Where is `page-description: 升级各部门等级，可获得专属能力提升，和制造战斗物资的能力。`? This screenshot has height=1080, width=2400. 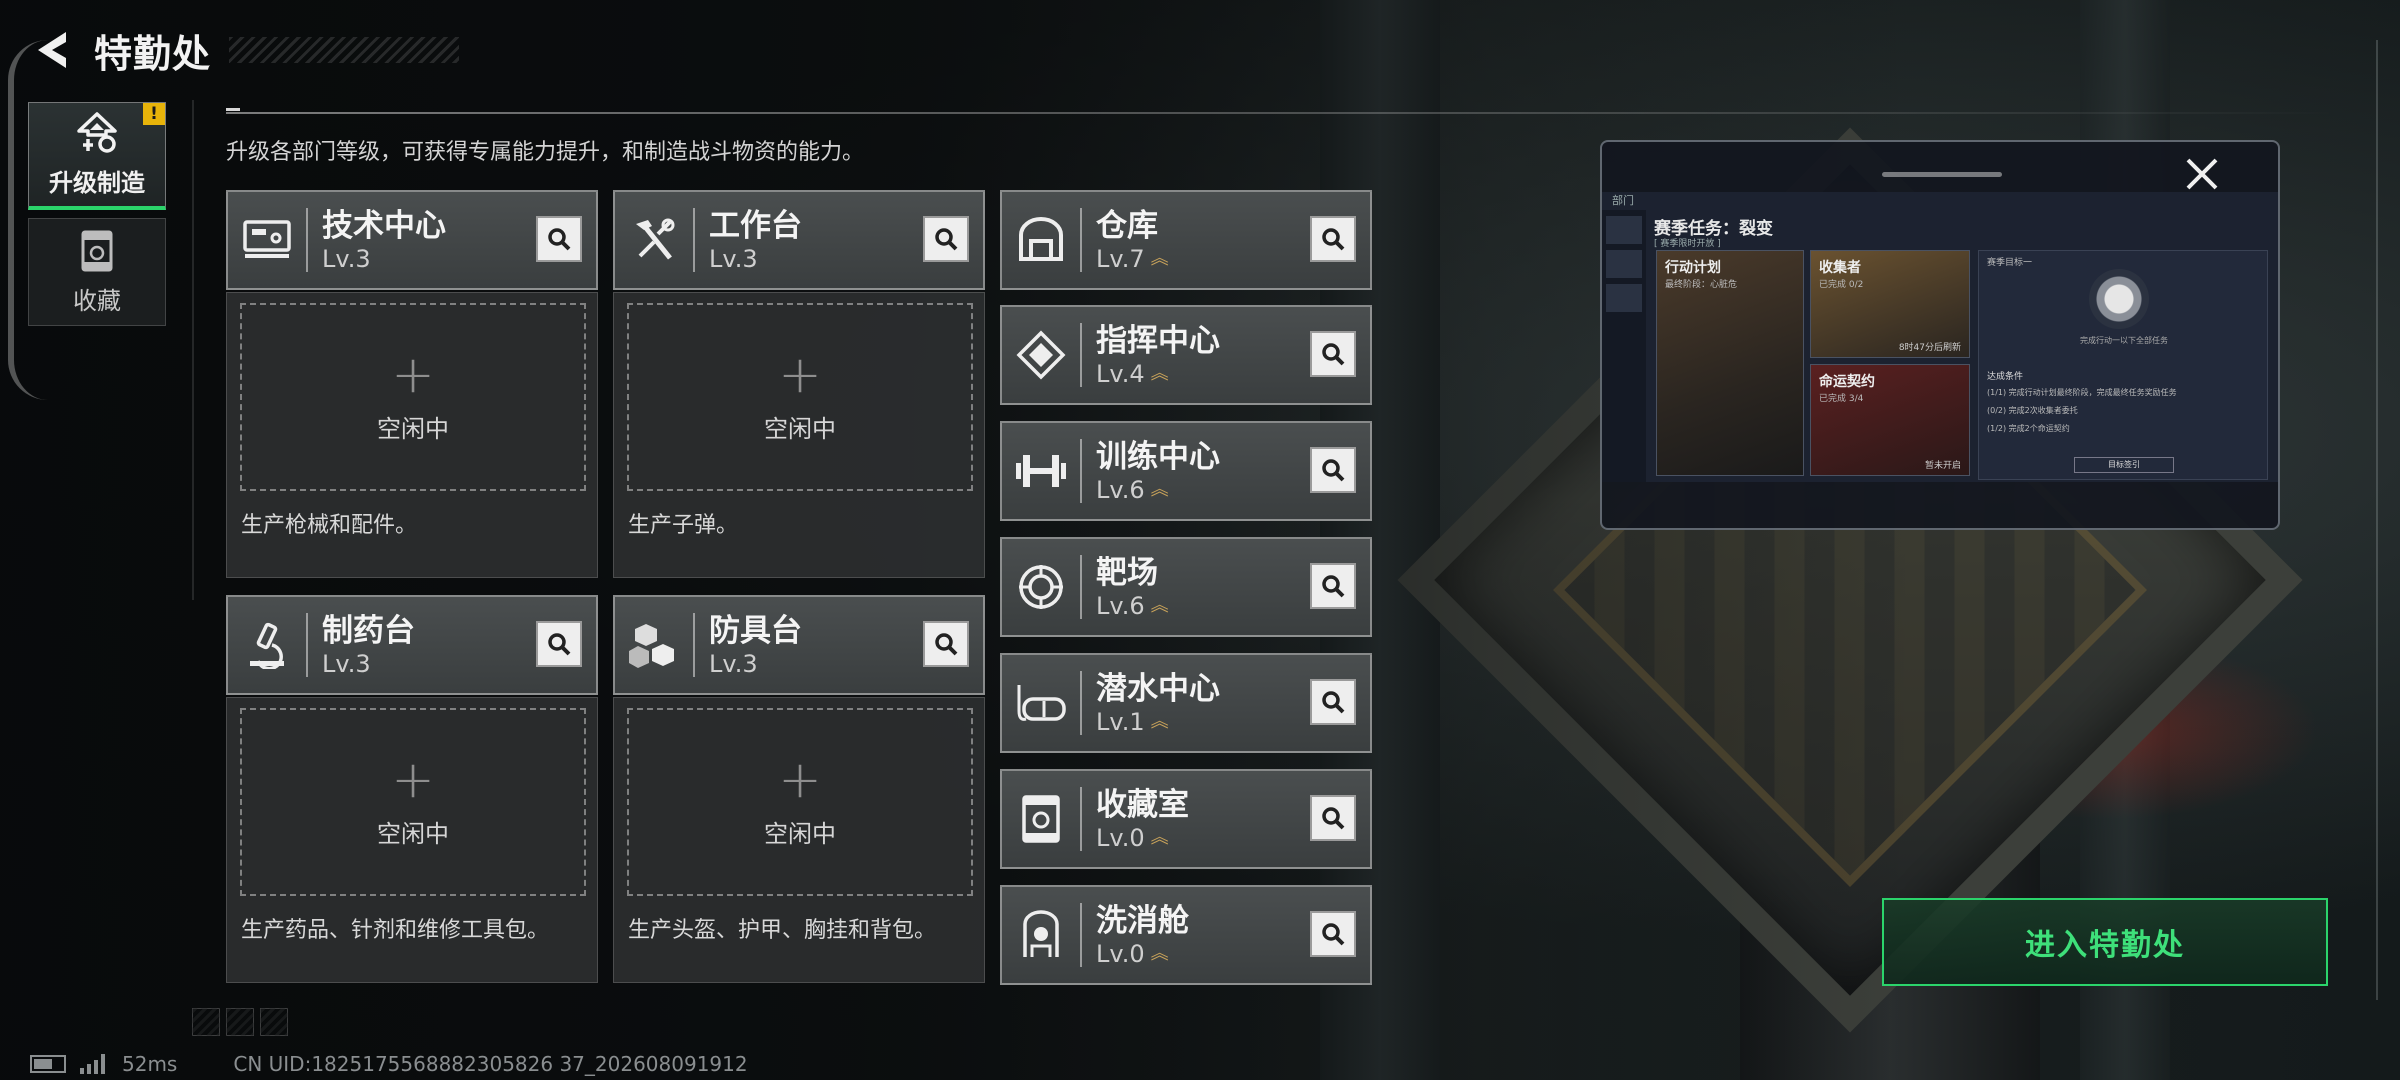
page-description: 升级各部门等级，可获得专属能力提升，和制造战斗物资的能力。 is located at coordinates (545, 152).